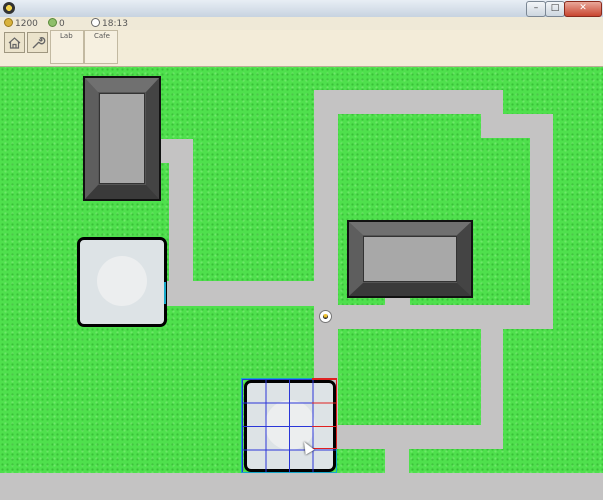 This screenshot has width=603, height=500. Describe the element at coordinates (52, 22) in the screenshot. I see `person-icon` at that location.